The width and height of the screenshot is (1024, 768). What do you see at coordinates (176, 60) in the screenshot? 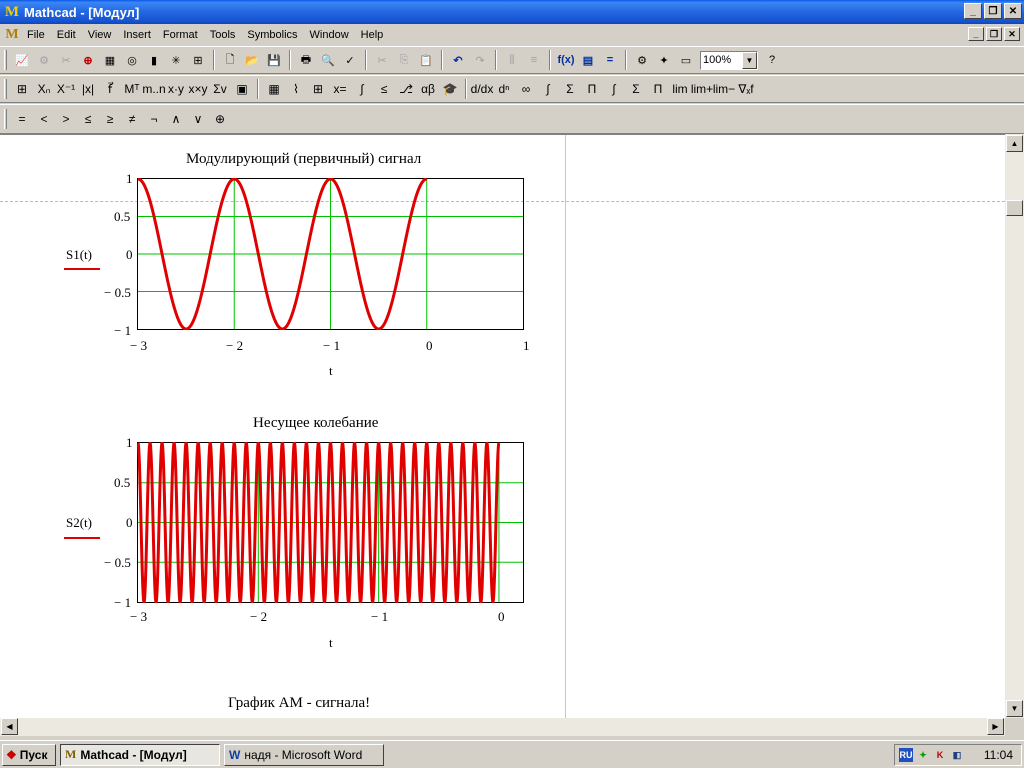
I see `scatter-plot-icon: ✳` at bounding box center [176, 60].